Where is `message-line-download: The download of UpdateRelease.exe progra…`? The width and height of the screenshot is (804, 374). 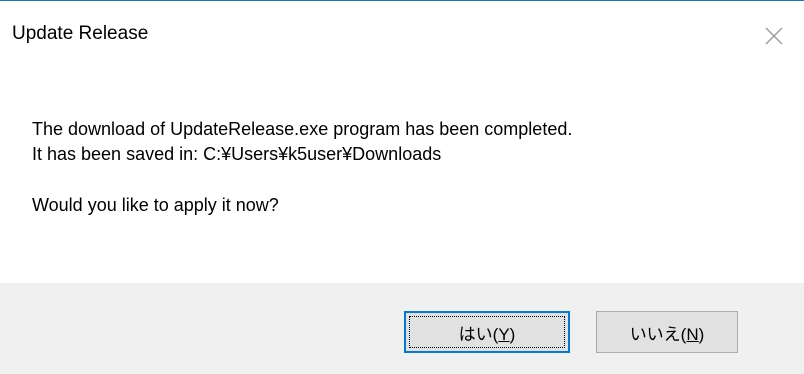
message-line-download: The download of UpdateRelease.exe progra… is located at coordinates (302, 129).